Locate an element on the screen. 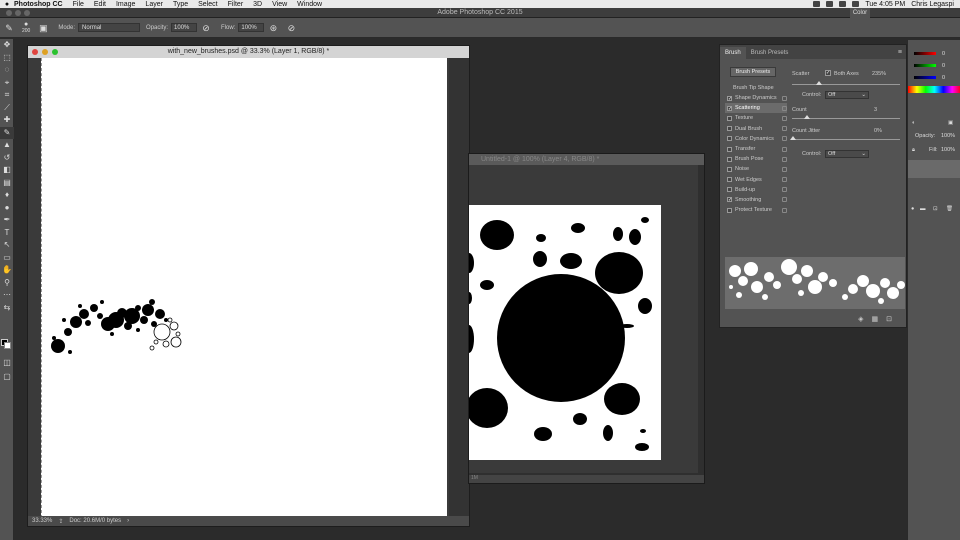  option-transfer: Transfer is located at coordinates (756, 149).